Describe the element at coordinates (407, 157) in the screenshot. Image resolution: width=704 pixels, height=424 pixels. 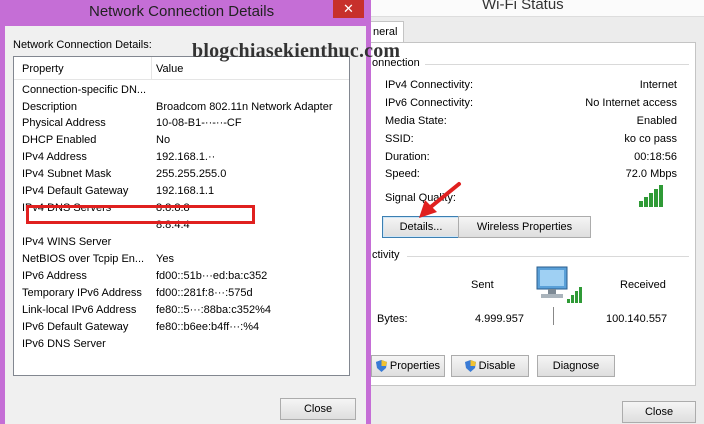
I see `row-label: Duration:` at that location.